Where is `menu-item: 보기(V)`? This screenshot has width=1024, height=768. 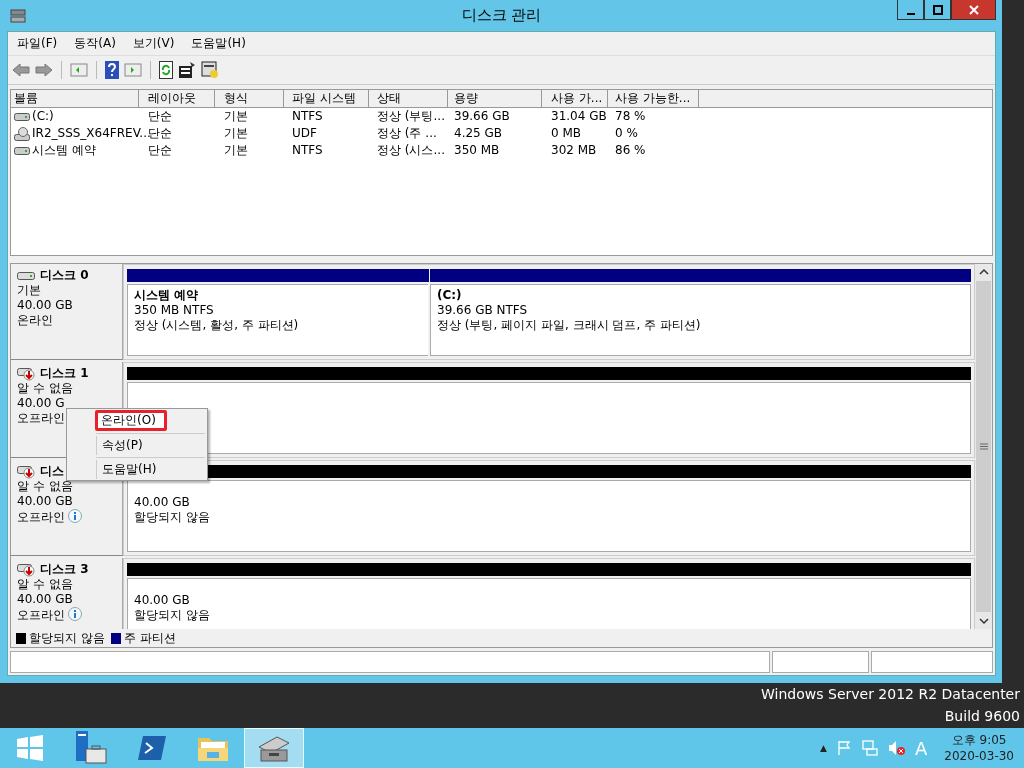 menu-item: 보기(V) is located at coordinates (153, 43).